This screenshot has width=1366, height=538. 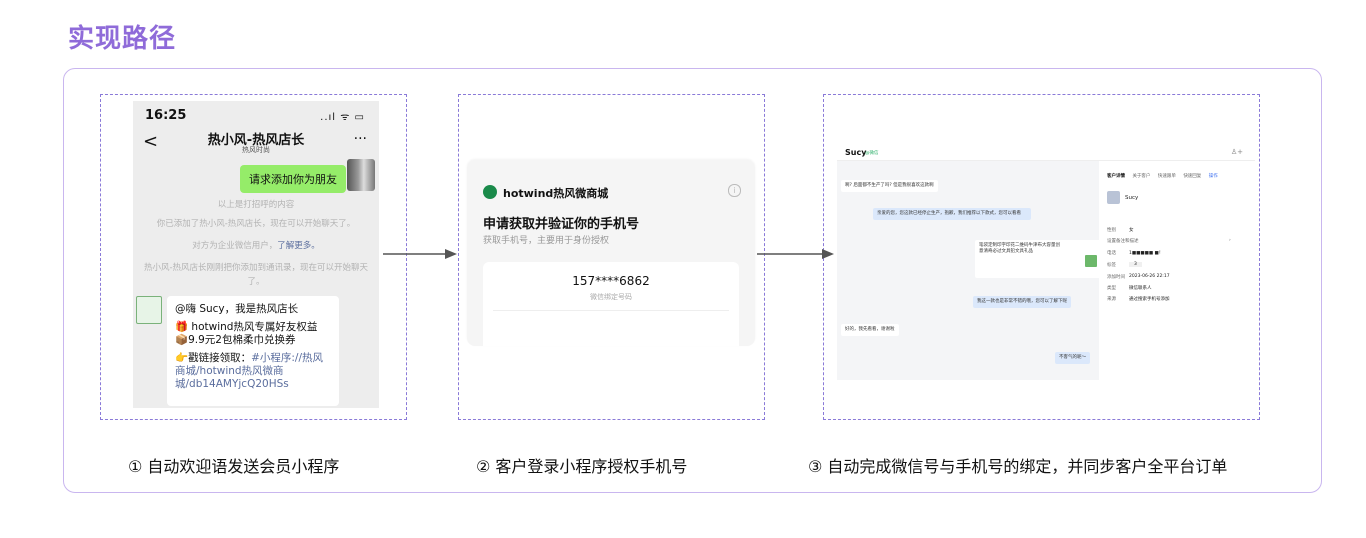 What do you see at coordinates (611, 281) in the screenshot?
I see `phone-number: 157****6862` at bounding box center [611, 281].